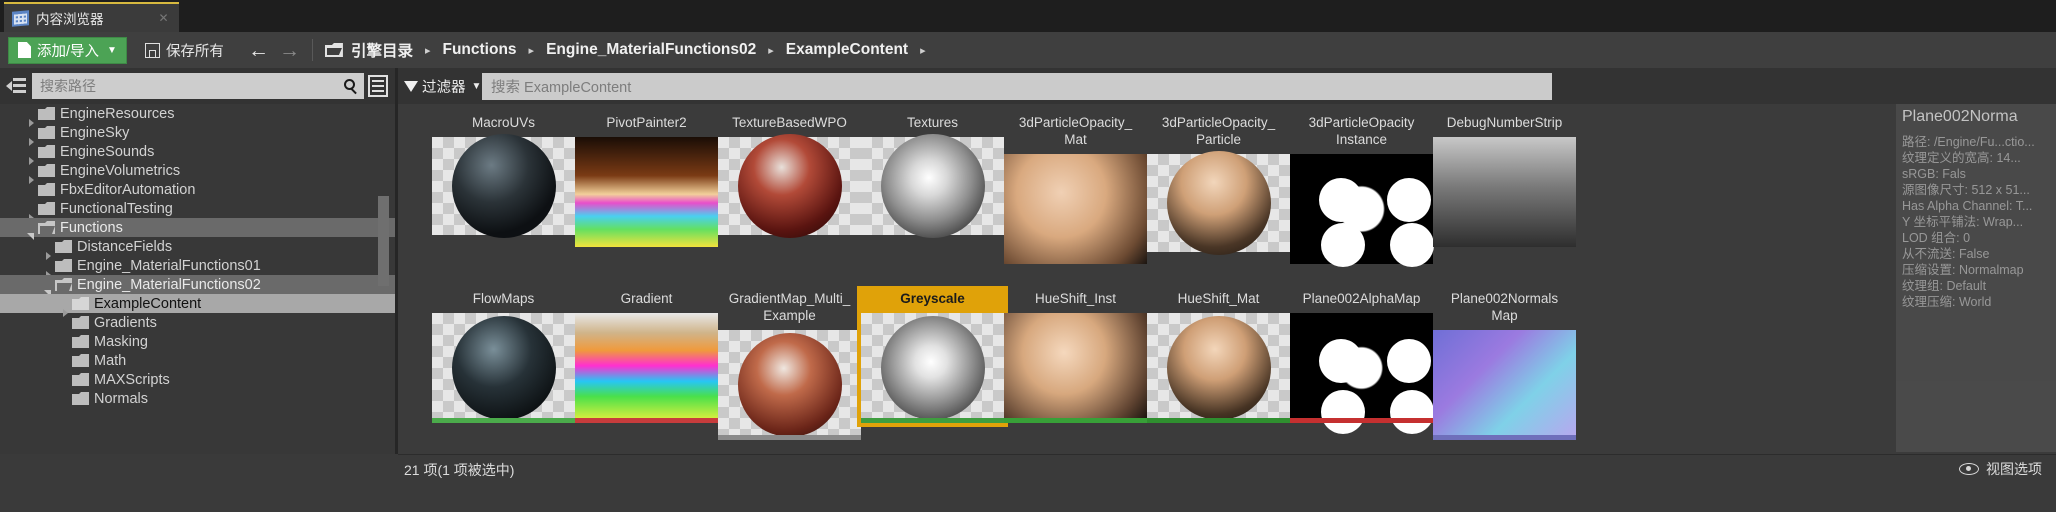 The width and height of the screenshot is (2056, 512). What do you see at coordinates (503, 122) in the screenshot?
I see `asset-tile-label: MacroUVs` at bounding box center [503, 122].